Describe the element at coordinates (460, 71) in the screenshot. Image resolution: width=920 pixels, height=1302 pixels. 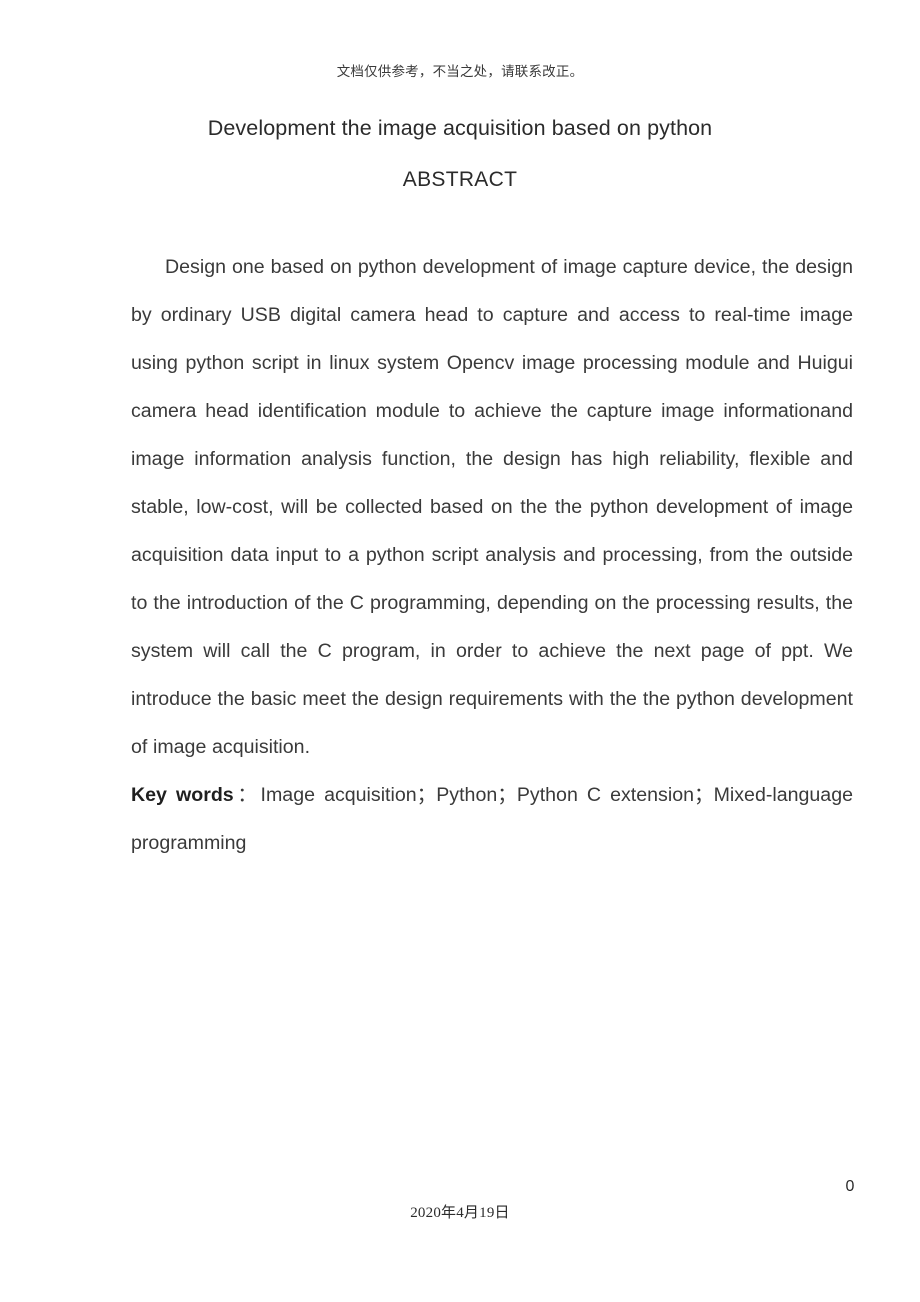
I see `header-disclaimer: 文档仅供参考，不当之处，请联系改正。` at that location.